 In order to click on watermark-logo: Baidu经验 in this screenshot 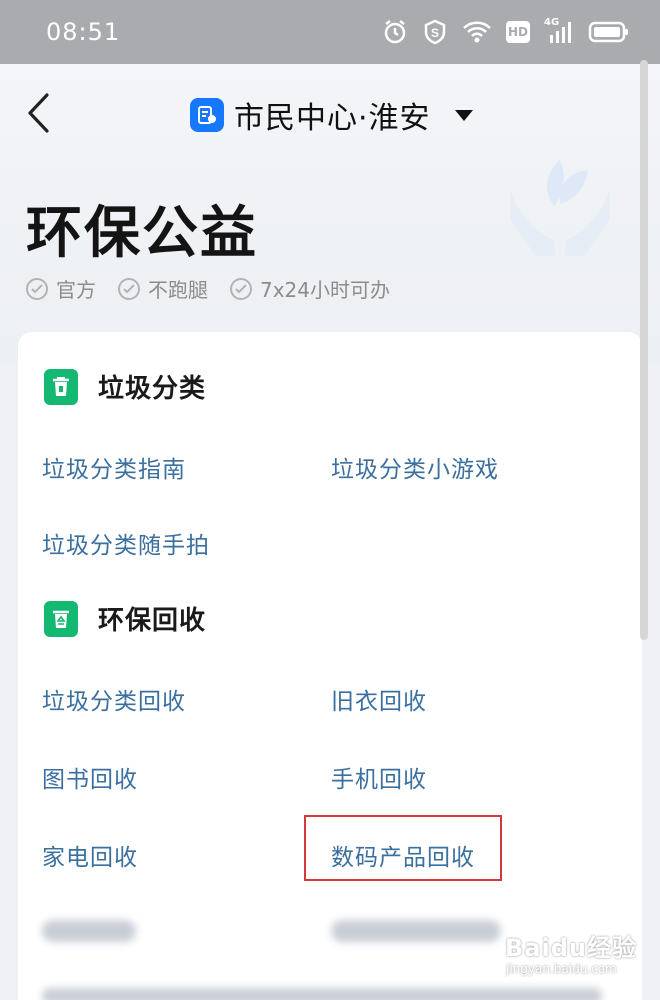, I will do `click(571, 948)`.